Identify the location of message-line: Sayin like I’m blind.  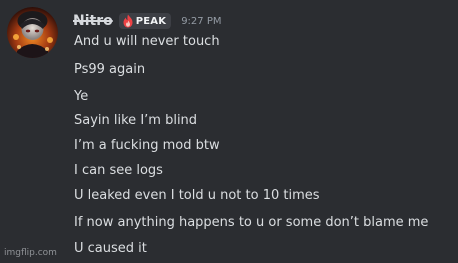
(136, 120).